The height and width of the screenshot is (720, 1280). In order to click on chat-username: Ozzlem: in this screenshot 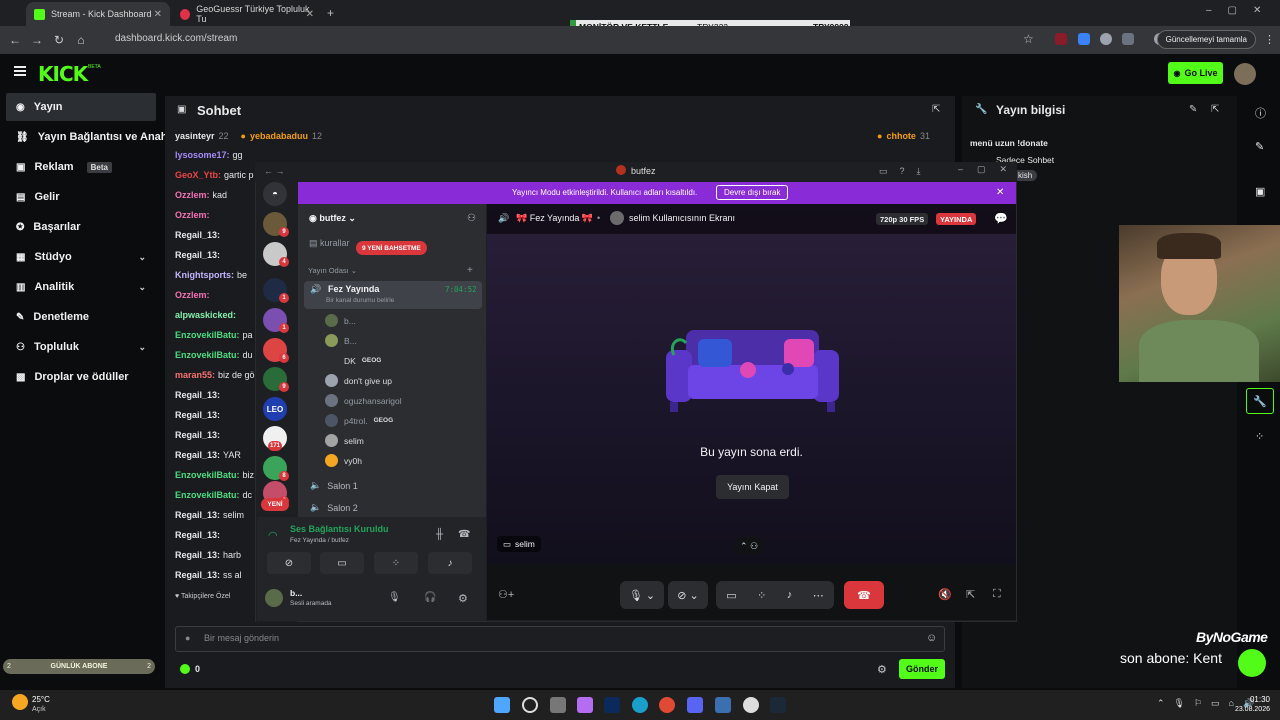, I will do `click(192, 295)`.